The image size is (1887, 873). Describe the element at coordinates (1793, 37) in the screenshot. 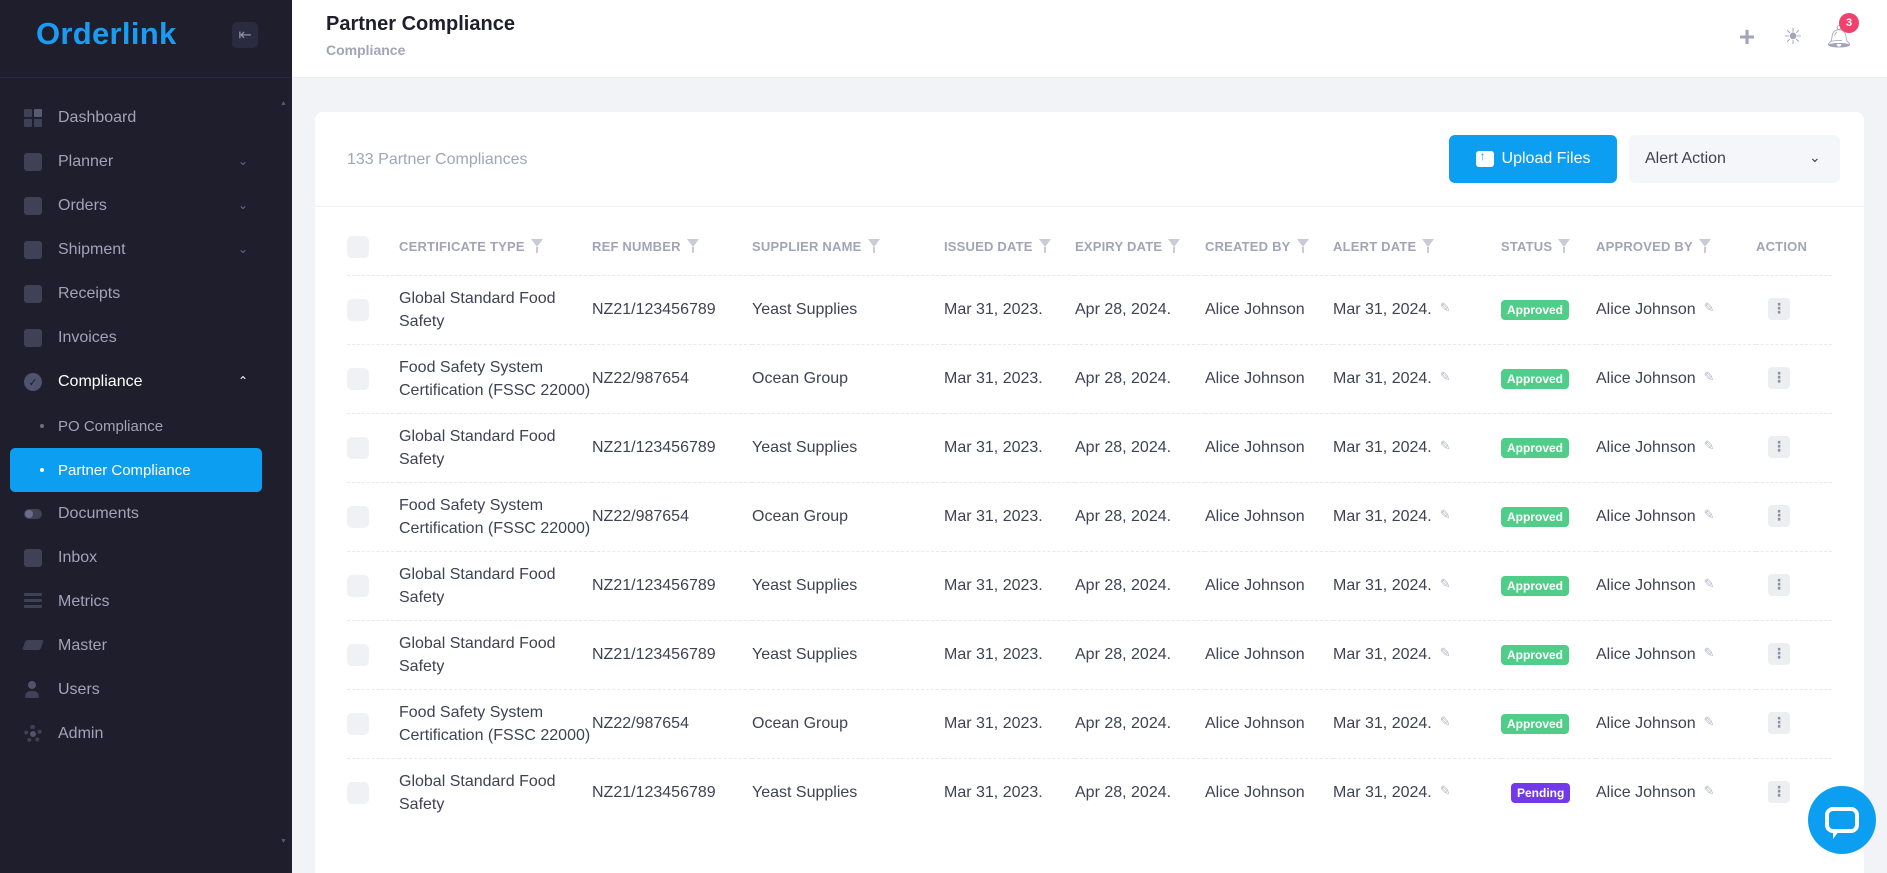

I see `theme-sun-icon: ☀` at that location.